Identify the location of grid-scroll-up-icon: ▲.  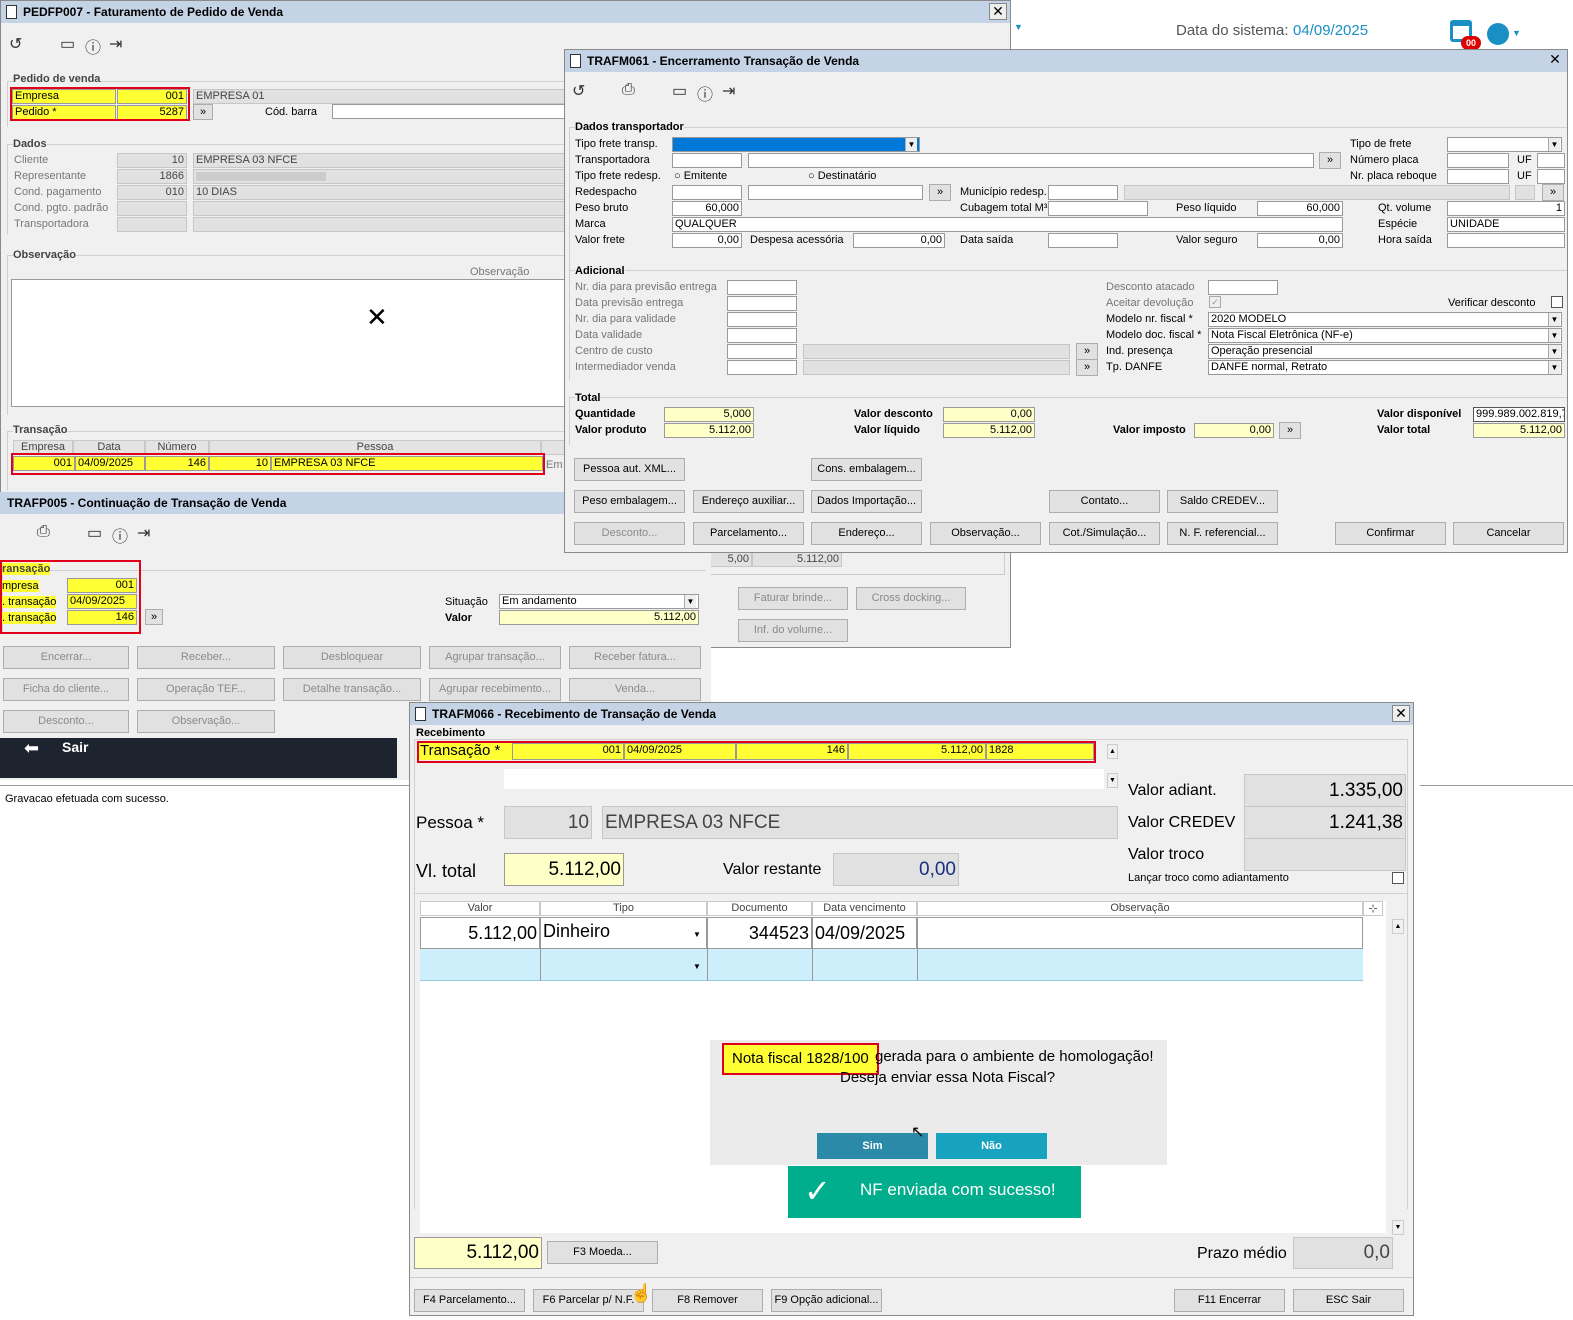
(1398, 926).